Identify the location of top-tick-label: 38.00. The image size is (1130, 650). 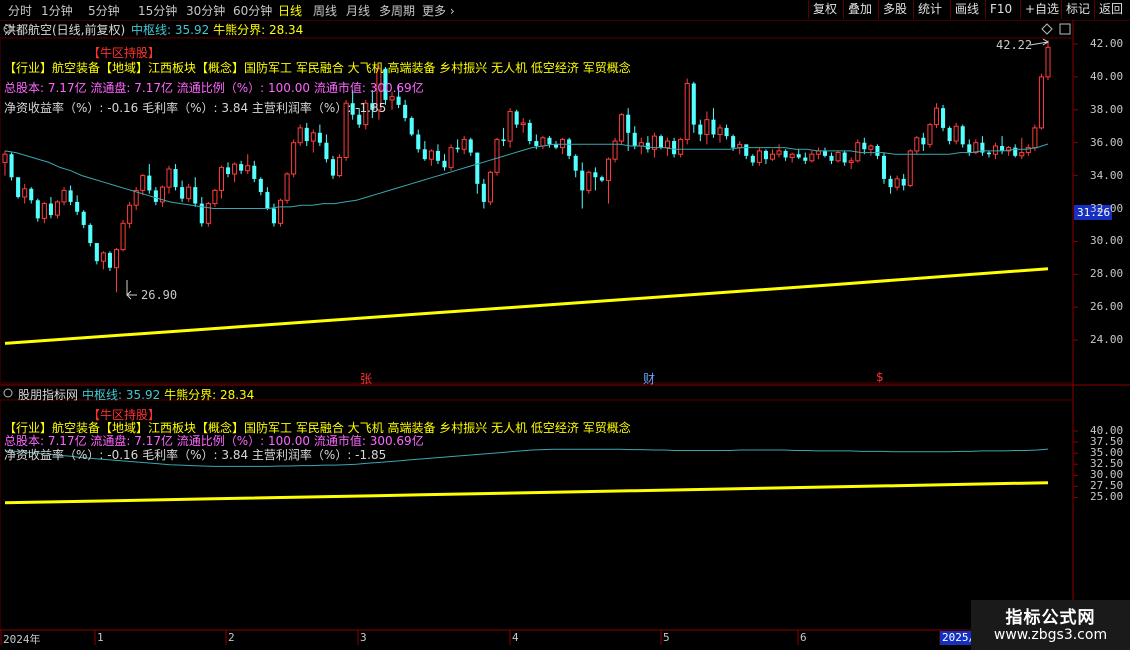
(1107, 109).